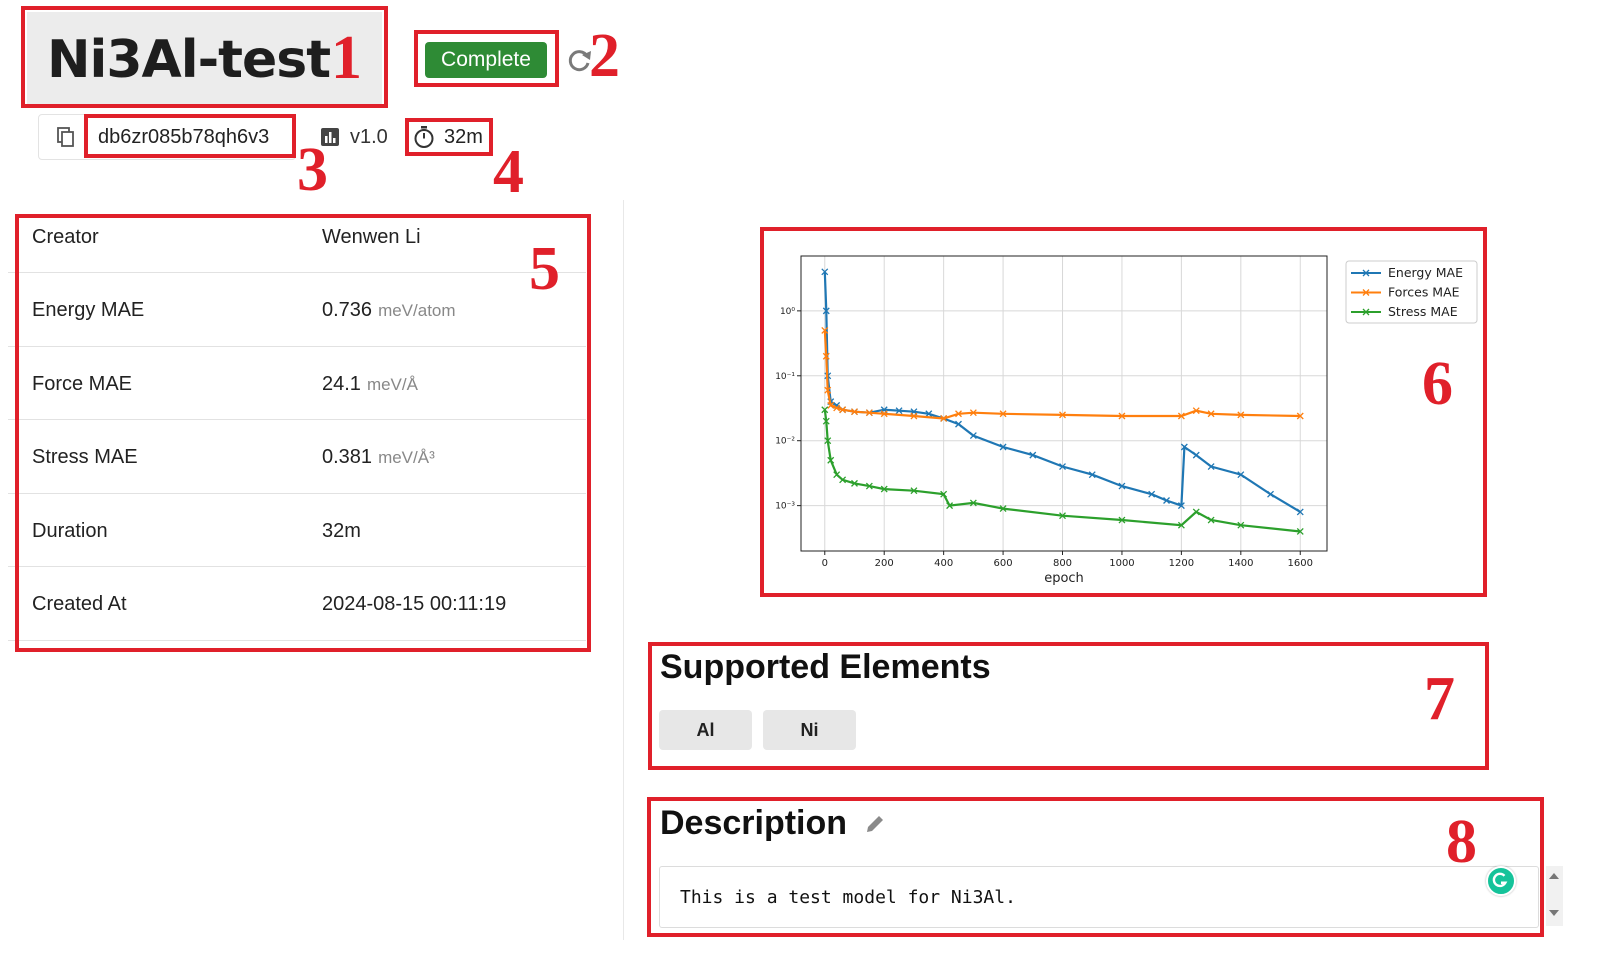  I want to click on annotation-marker-5: 5, so click(544, 269).